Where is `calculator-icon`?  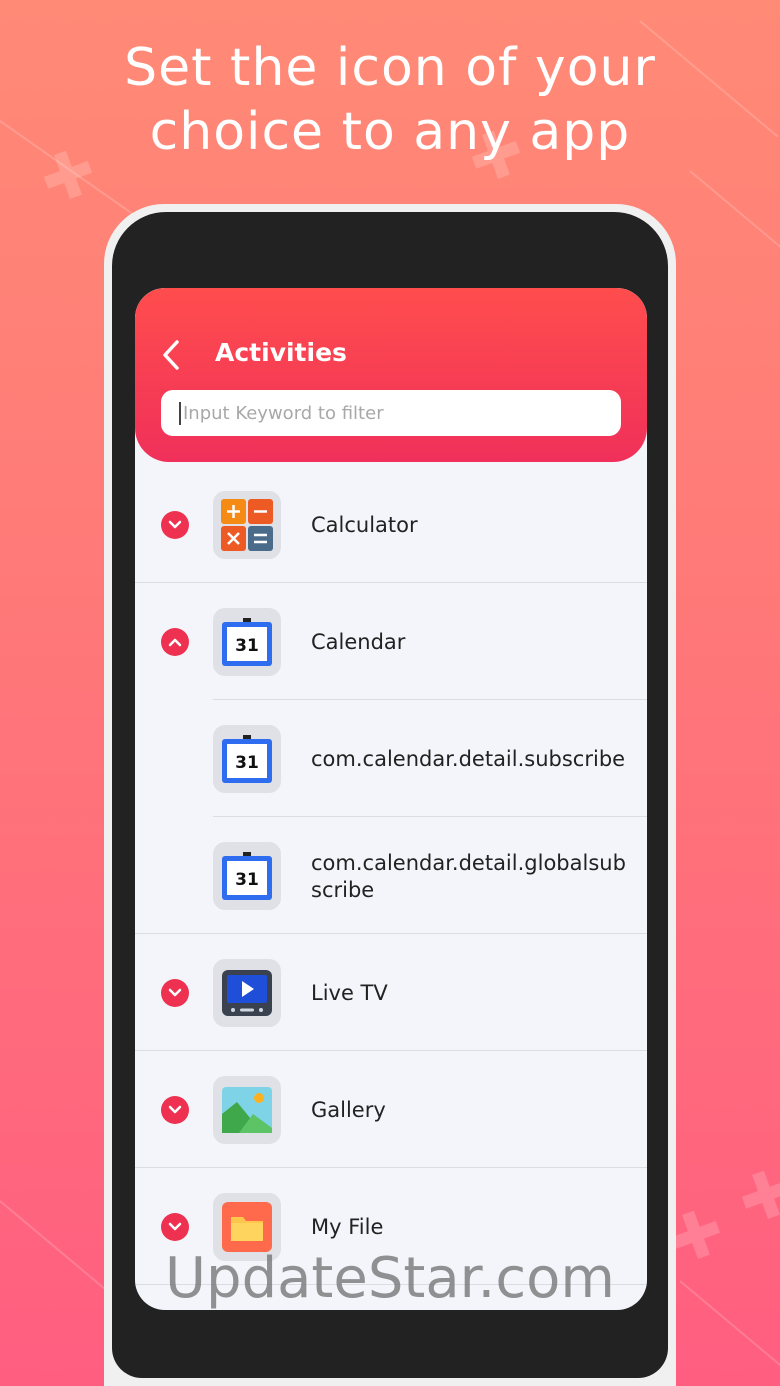 calculator-icon is located at coordinates (247, 525).